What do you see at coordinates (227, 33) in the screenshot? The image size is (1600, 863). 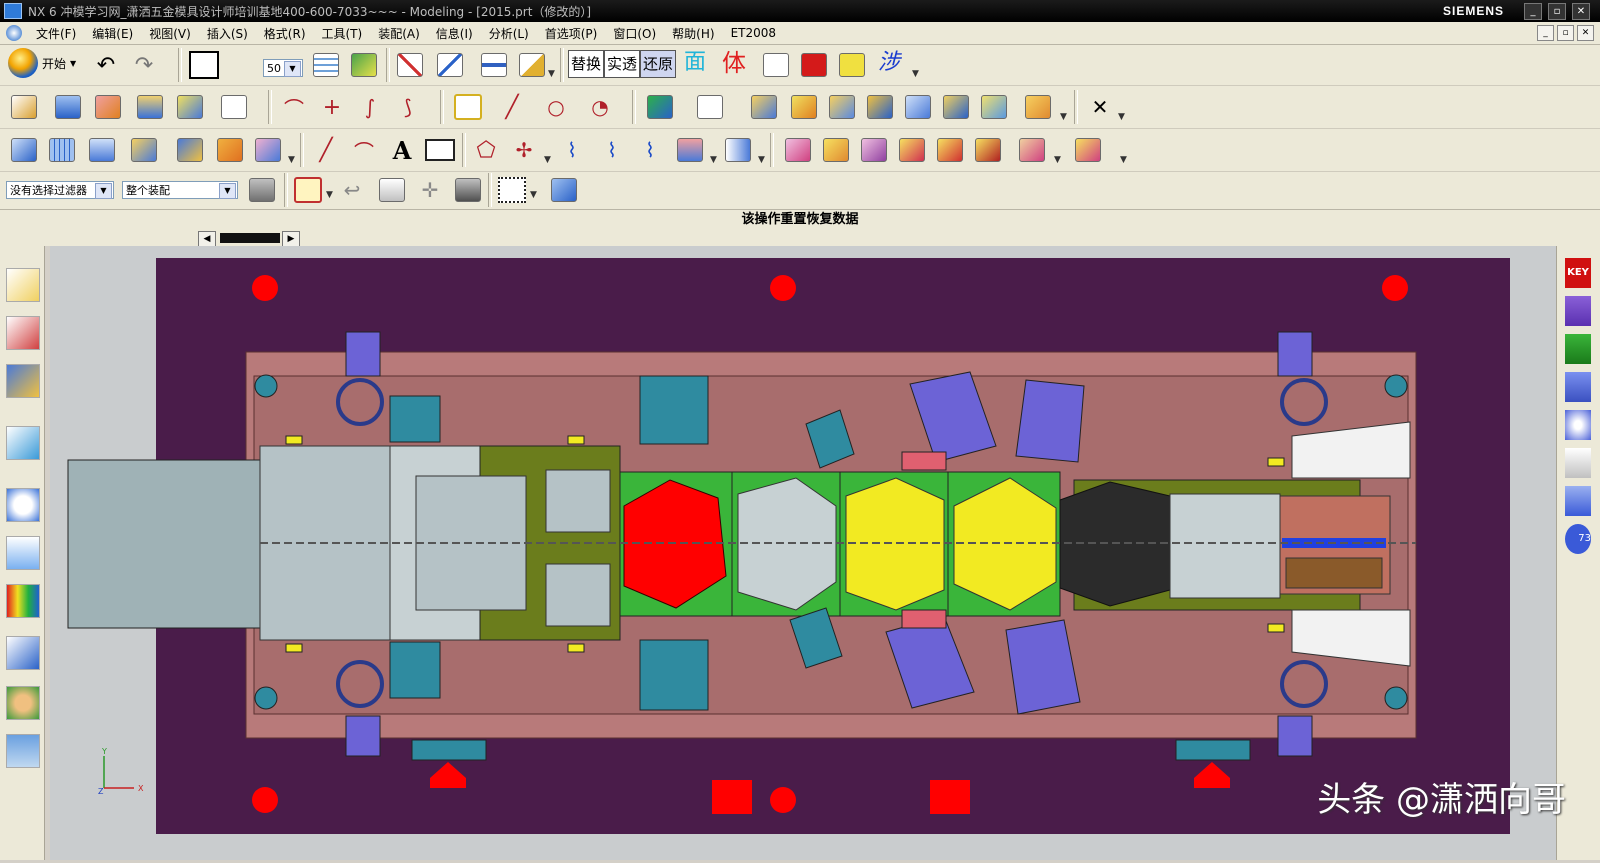 I see `menu-insert: 插入(S)` at bounding box center [227, 33].